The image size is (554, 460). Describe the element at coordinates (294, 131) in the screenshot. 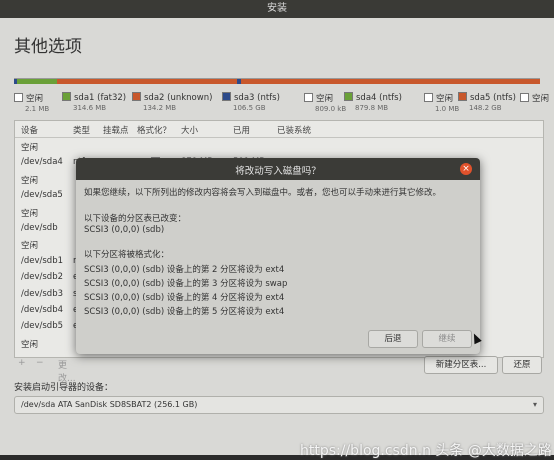

I see `header-installed-os: 已装系统` at that location.